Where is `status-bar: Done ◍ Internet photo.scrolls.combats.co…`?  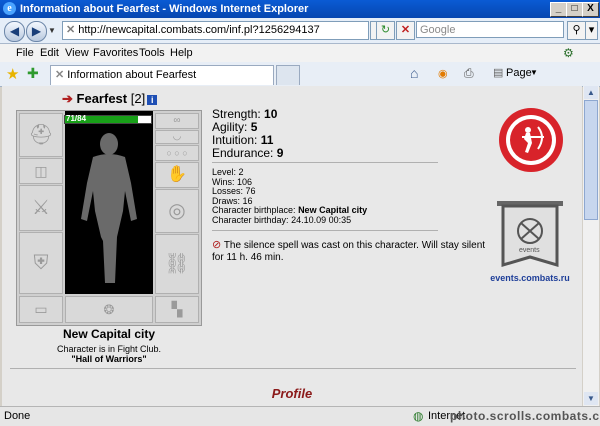 status-bar: Done ◍ Internet photo.scrolls.combats.co… is located at coordinates (300, 416).